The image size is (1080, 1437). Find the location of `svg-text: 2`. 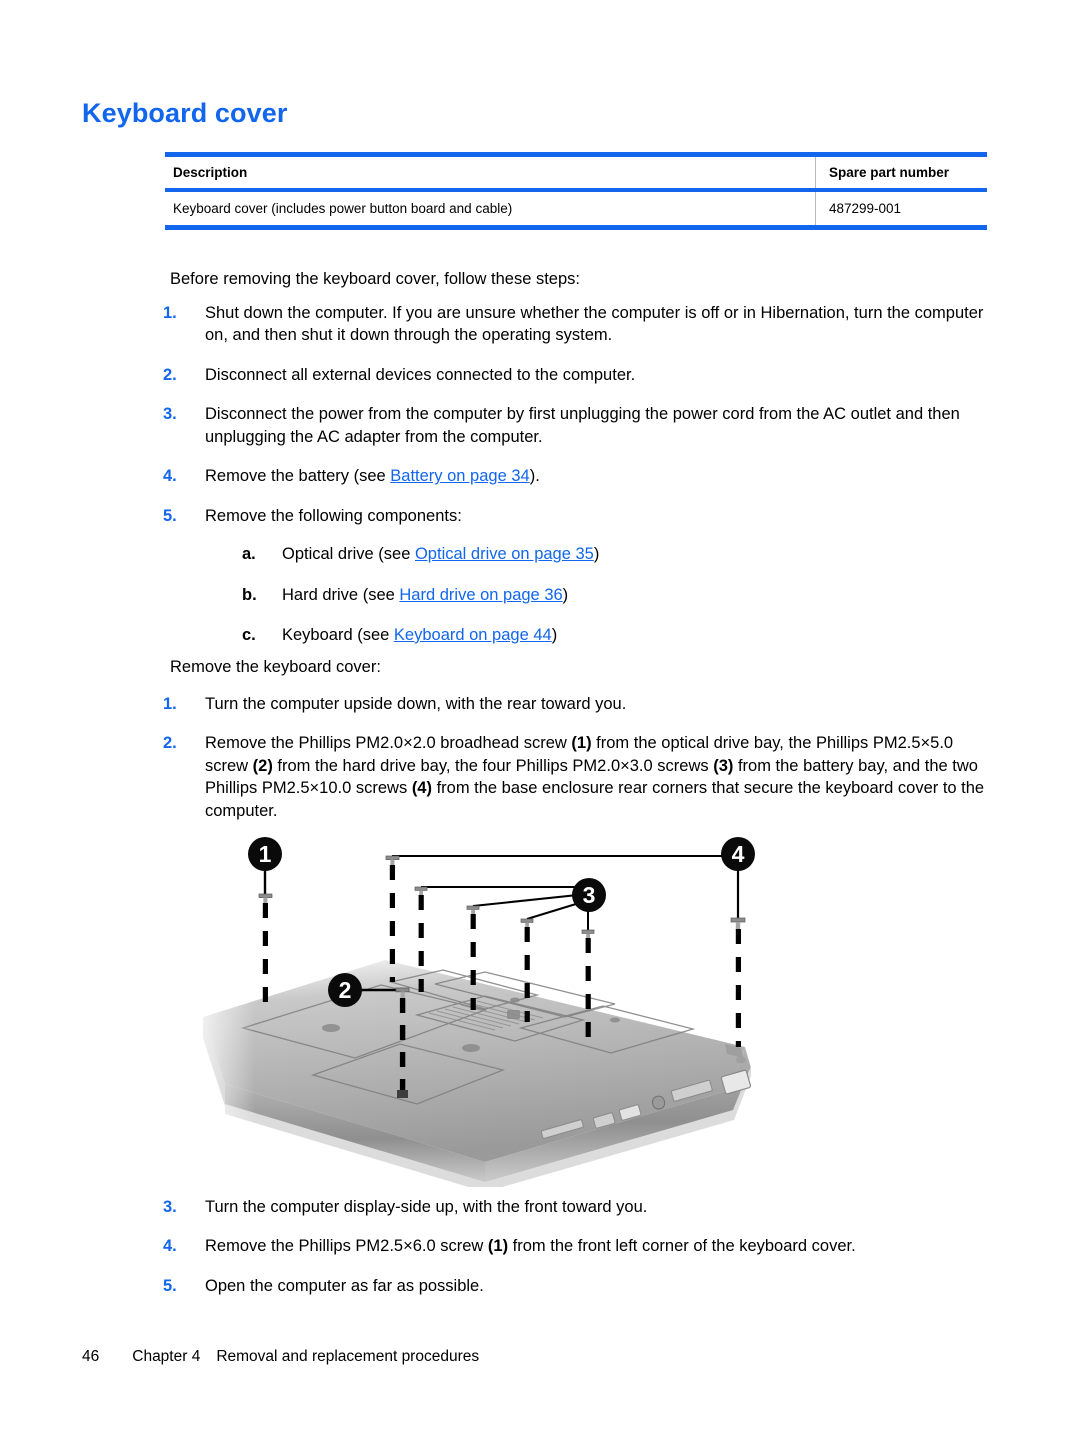

svg-text: 2 is located at coordinates (345, 990).